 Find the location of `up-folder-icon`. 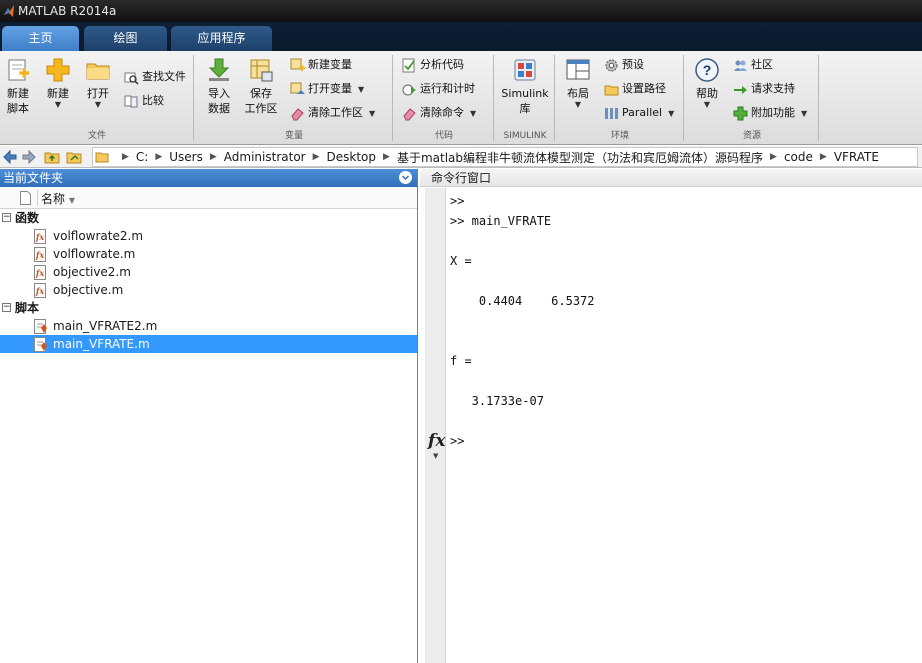

up-folder-icon is located at coordinates (52, 157).